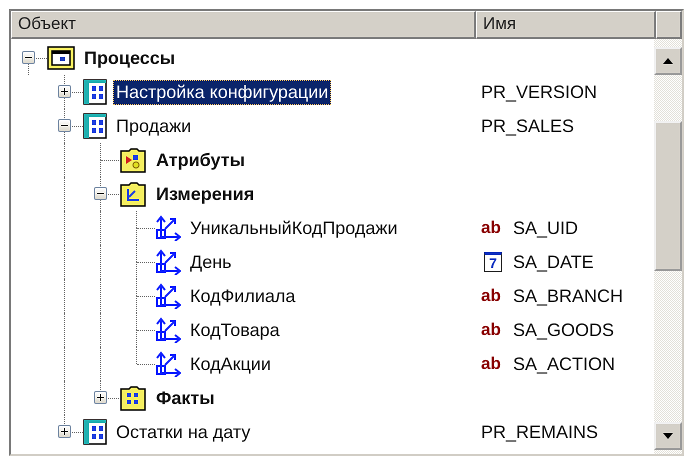 The image size is (696, 465). Describe the element at coordinates (539, 432) in the screenshot. I see `object-name: PR_REMAINS` at that location.